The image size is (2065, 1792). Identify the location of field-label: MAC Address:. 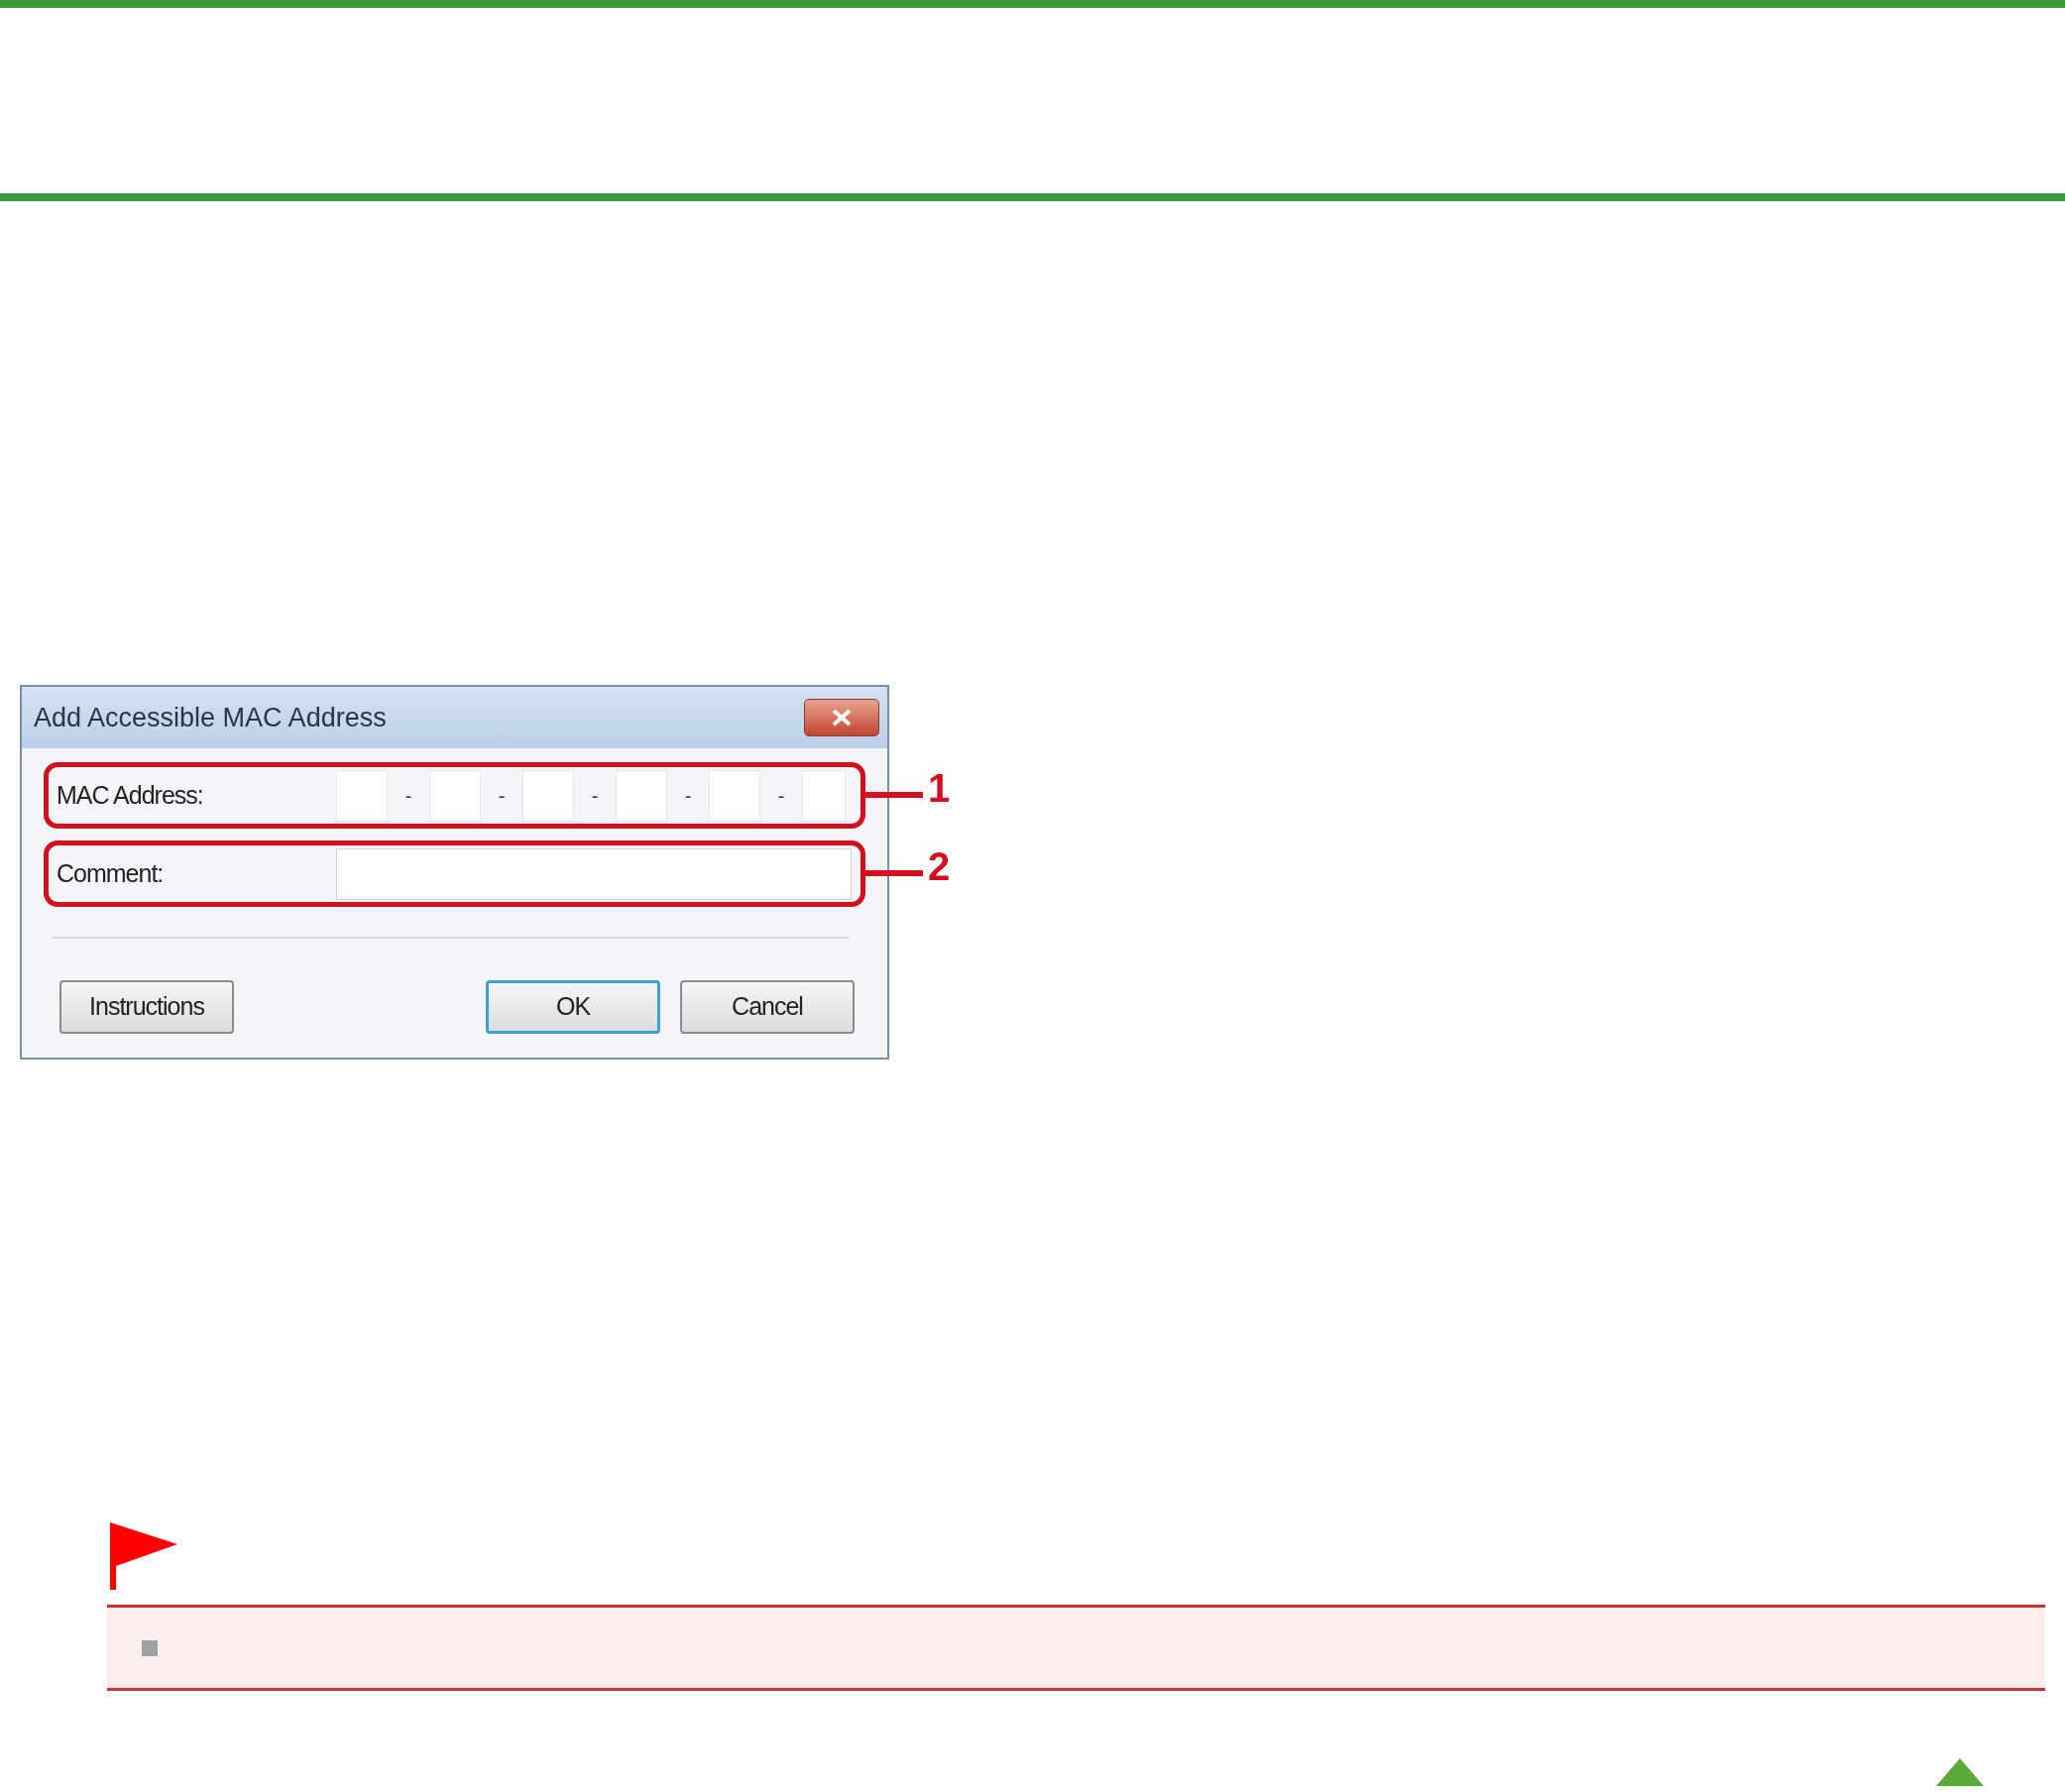
(130, 795).